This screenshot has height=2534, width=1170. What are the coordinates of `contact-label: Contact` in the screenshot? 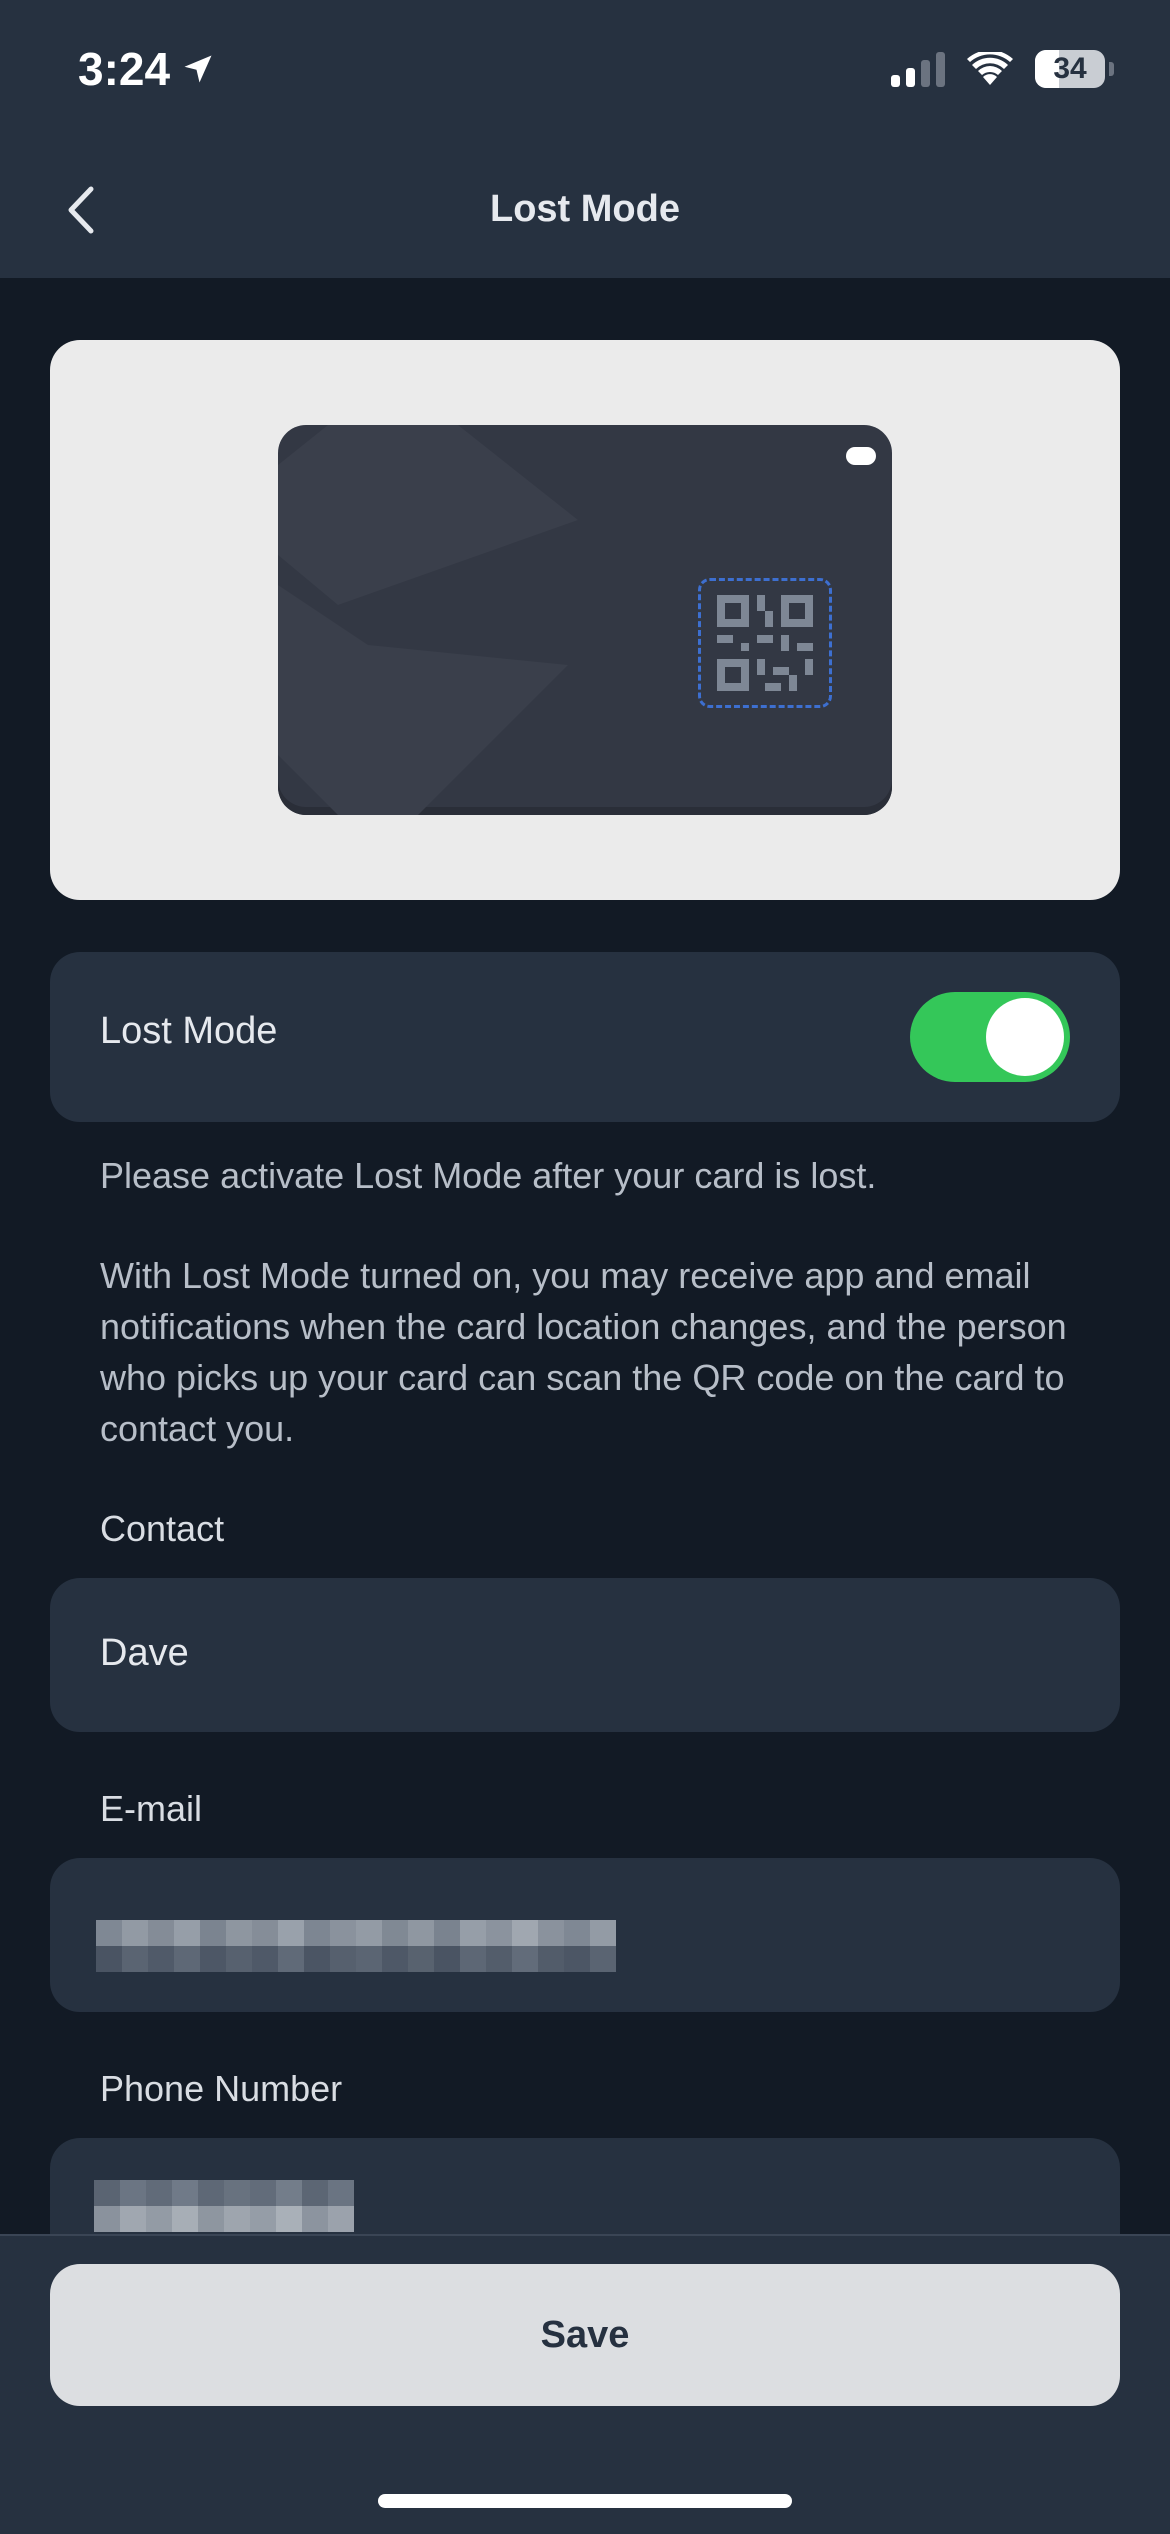 It's located at (162, 1528).